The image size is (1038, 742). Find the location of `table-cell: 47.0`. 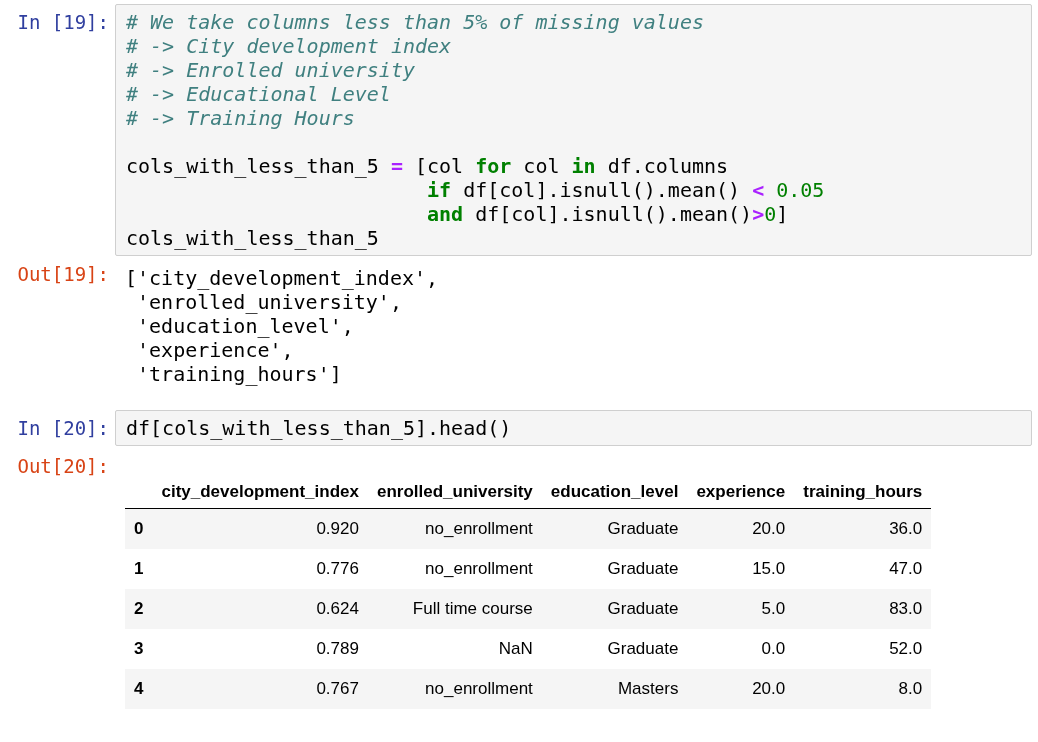

table-cell: 47.0 is located at coordinates (863, 569).